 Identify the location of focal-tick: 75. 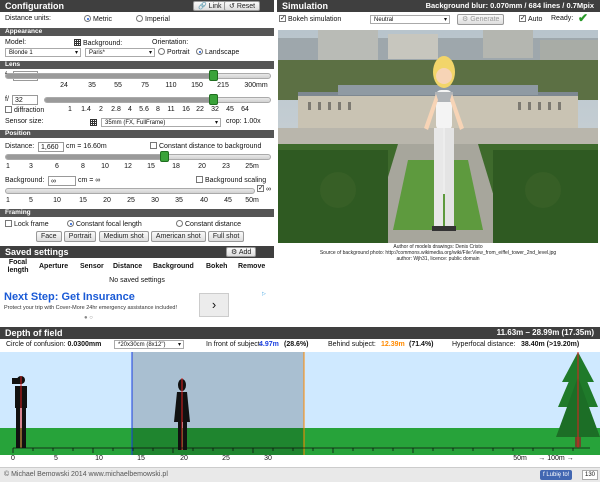
(145, 85).